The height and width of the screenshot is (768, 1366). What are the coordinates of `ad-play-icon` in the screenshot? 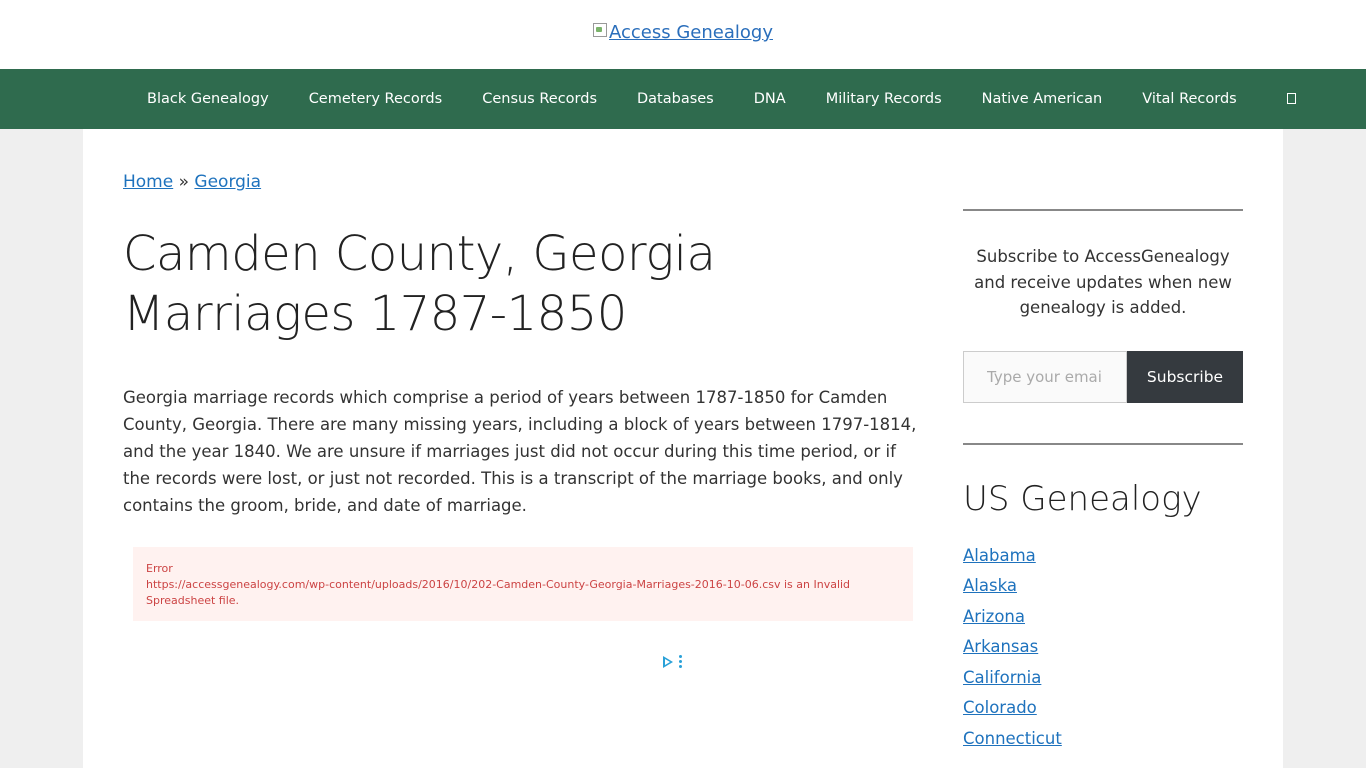 It's located at (668, 661).